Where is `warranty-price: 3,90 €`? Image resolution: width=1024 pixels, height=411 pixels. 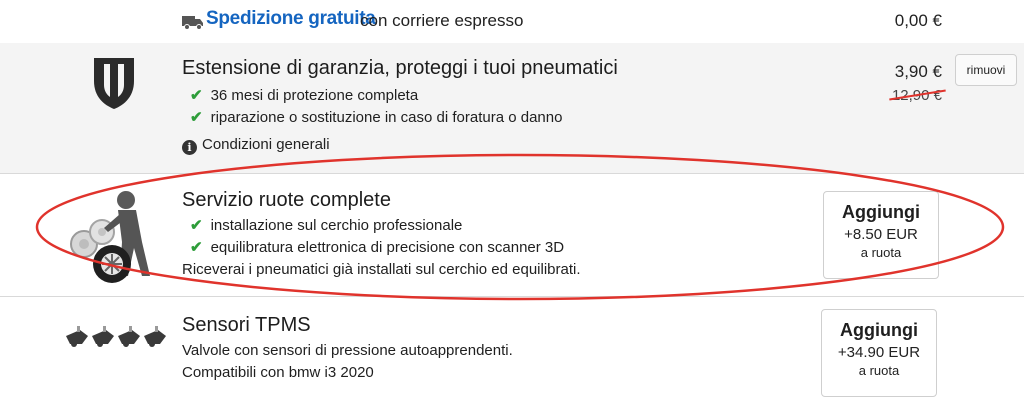 warranty-price: 3,90 € is located at coordinates (918, 71).